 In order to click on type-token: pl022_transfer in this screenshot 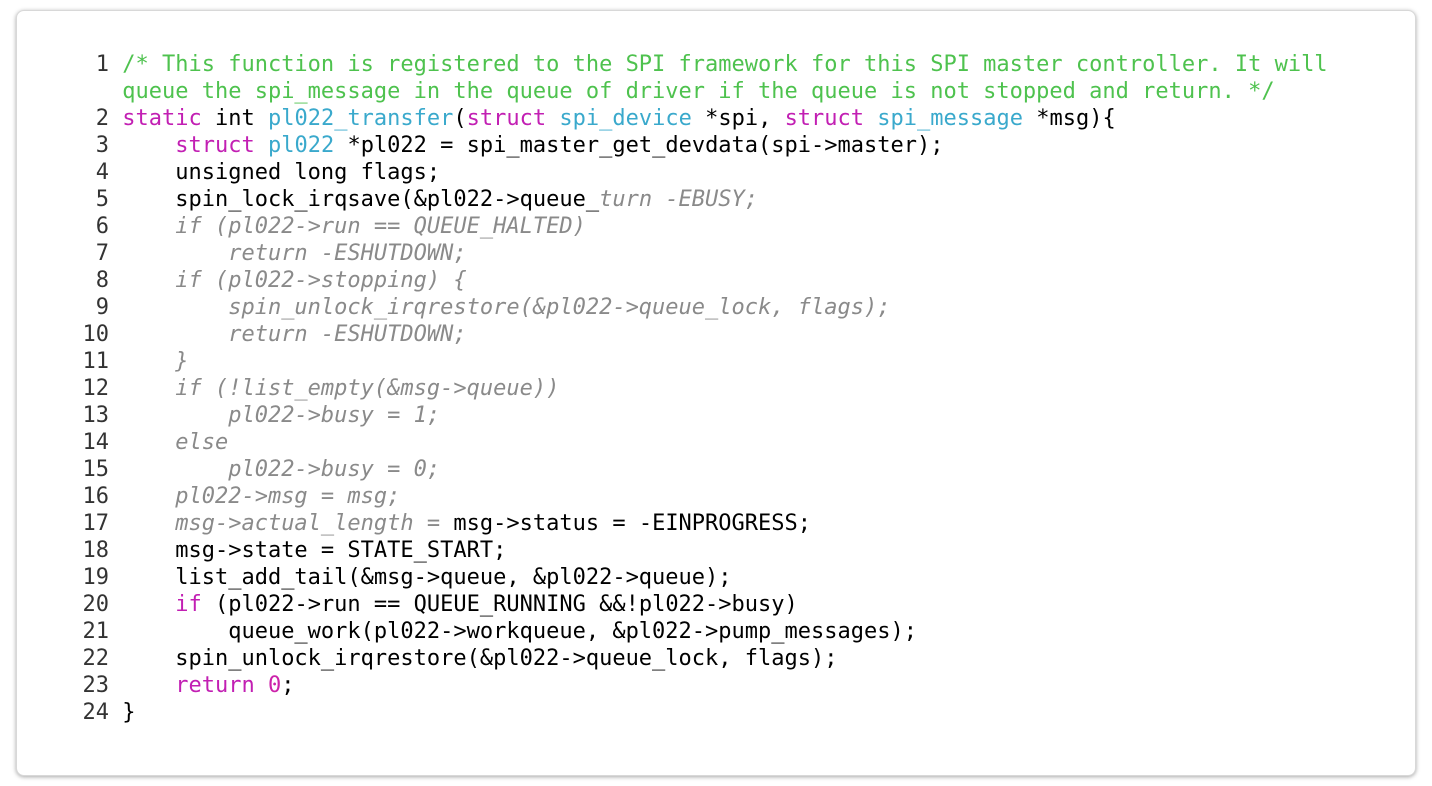, I will do `click(360, 118)`.